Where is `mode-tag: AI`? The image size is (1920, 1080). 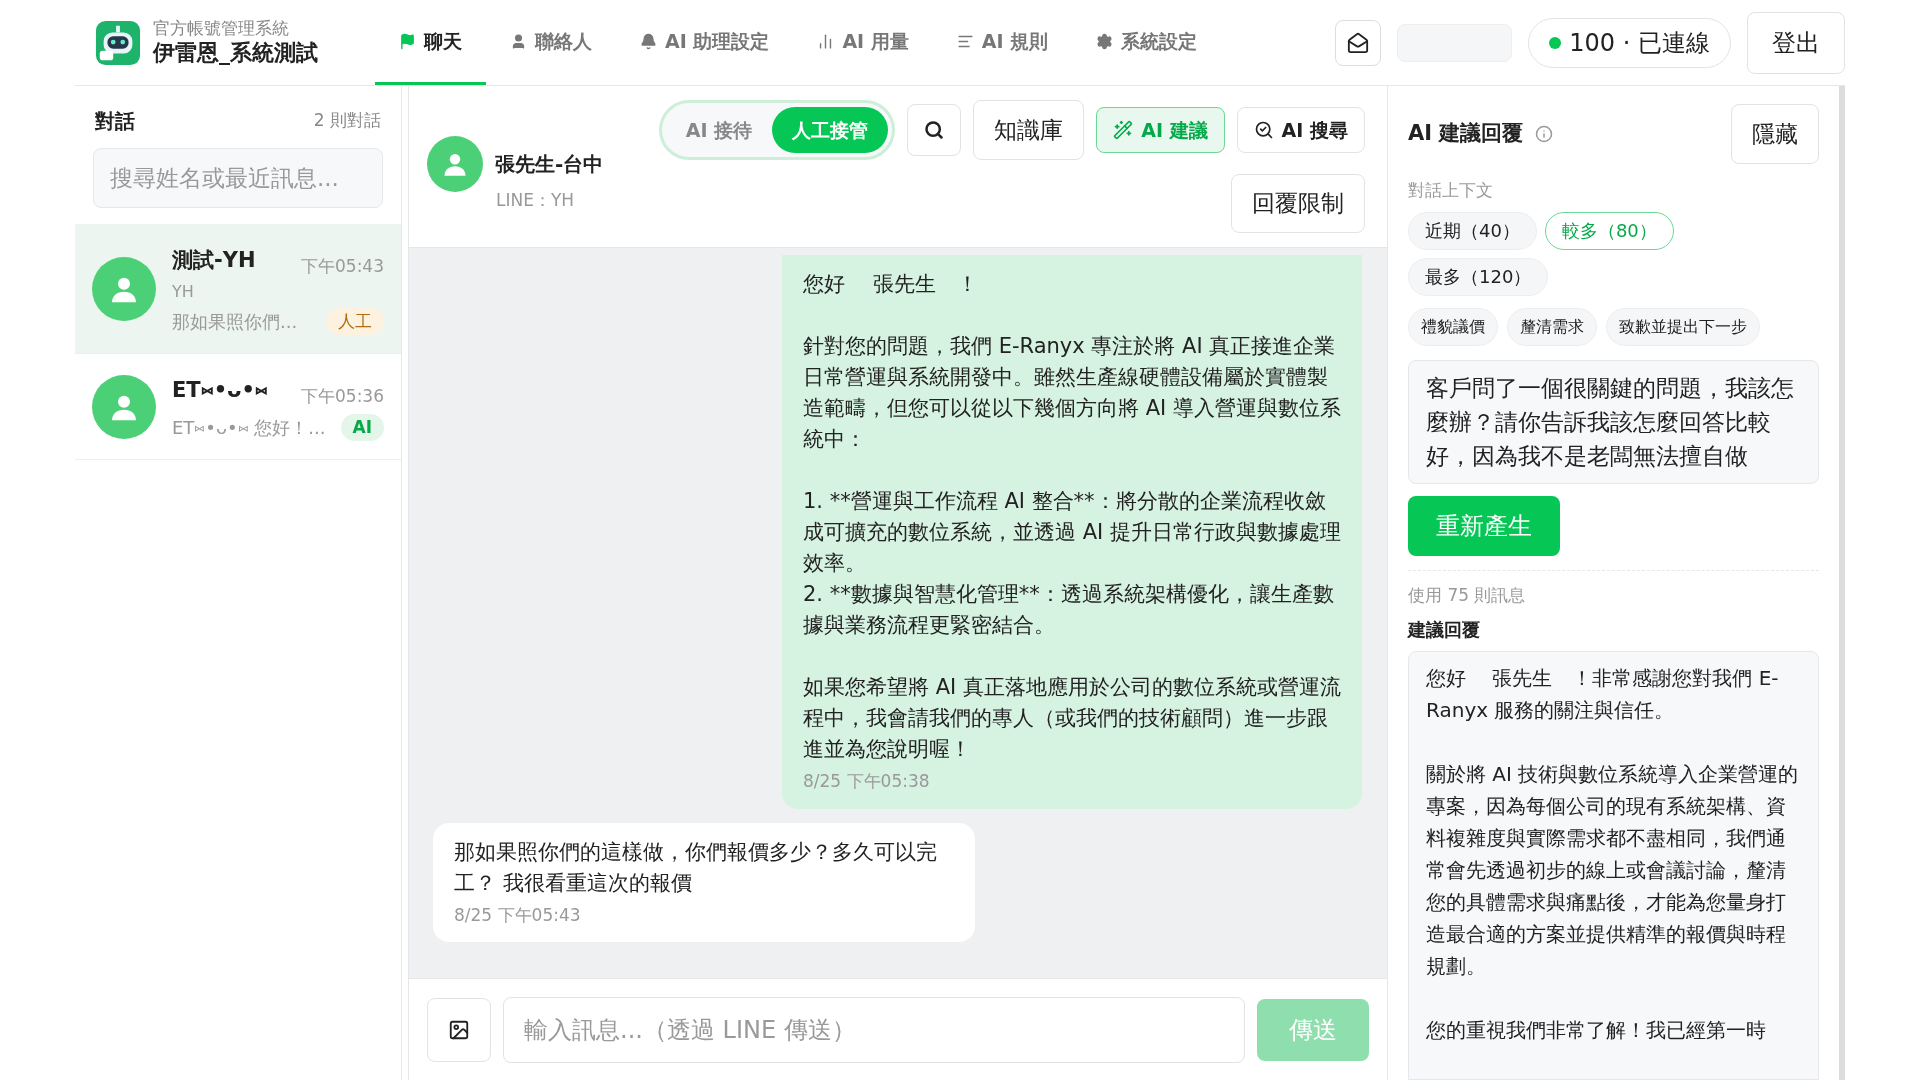
mode-tag: AI is located at coordinates (362, 427).